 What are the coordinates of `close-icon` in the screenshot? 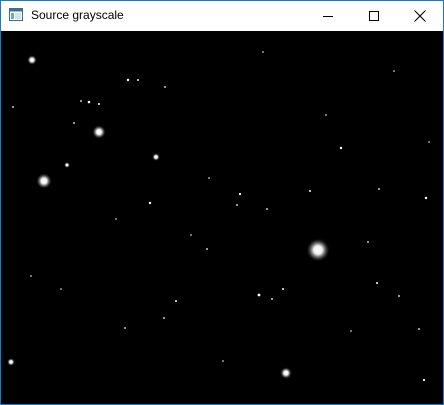 It's located at (420, 16).